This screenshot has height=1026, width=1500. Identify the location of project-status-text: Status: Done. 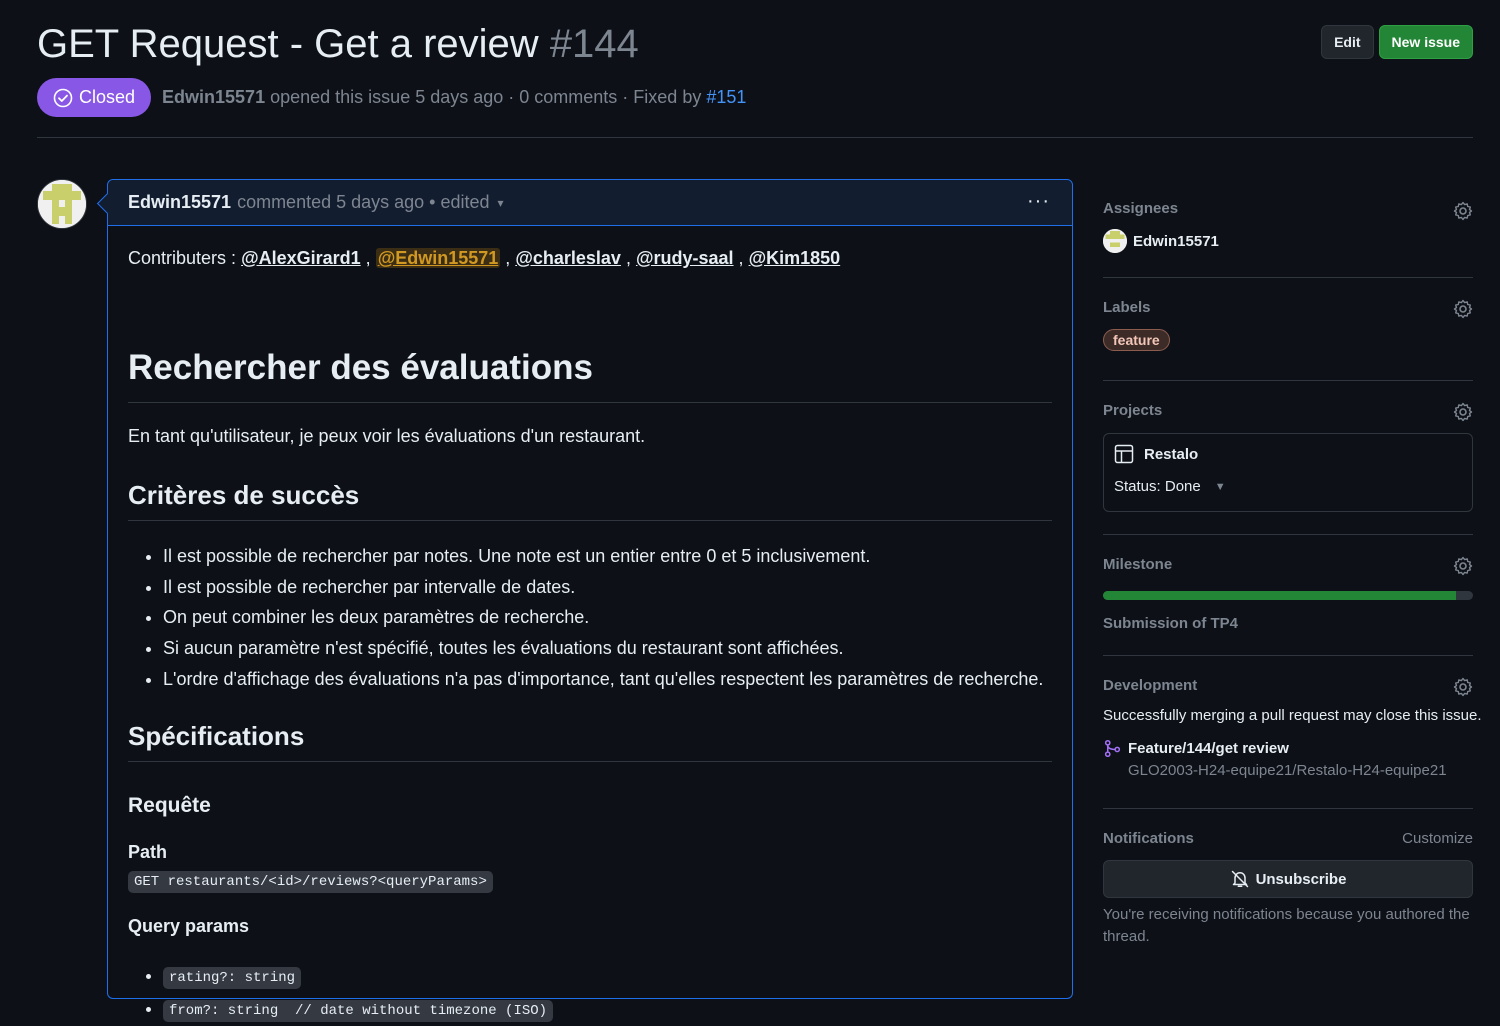
(1157, 486).